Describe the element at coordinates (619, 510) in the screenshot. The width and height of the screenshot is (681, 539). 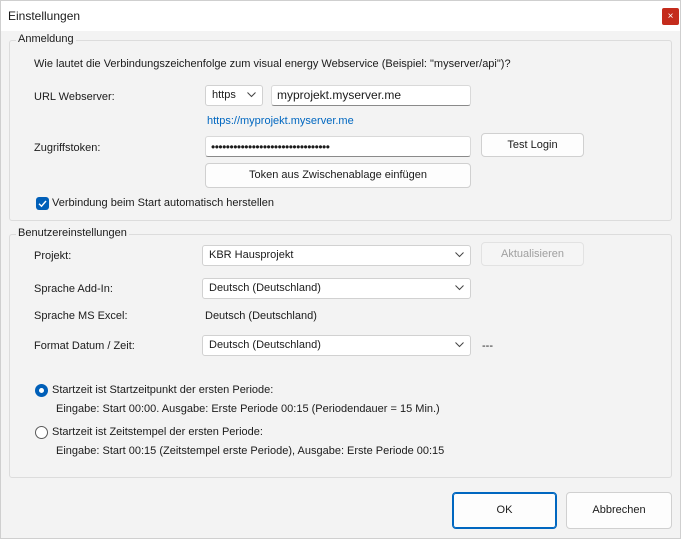
I see `cancel-button: Abbrechen` at that location.